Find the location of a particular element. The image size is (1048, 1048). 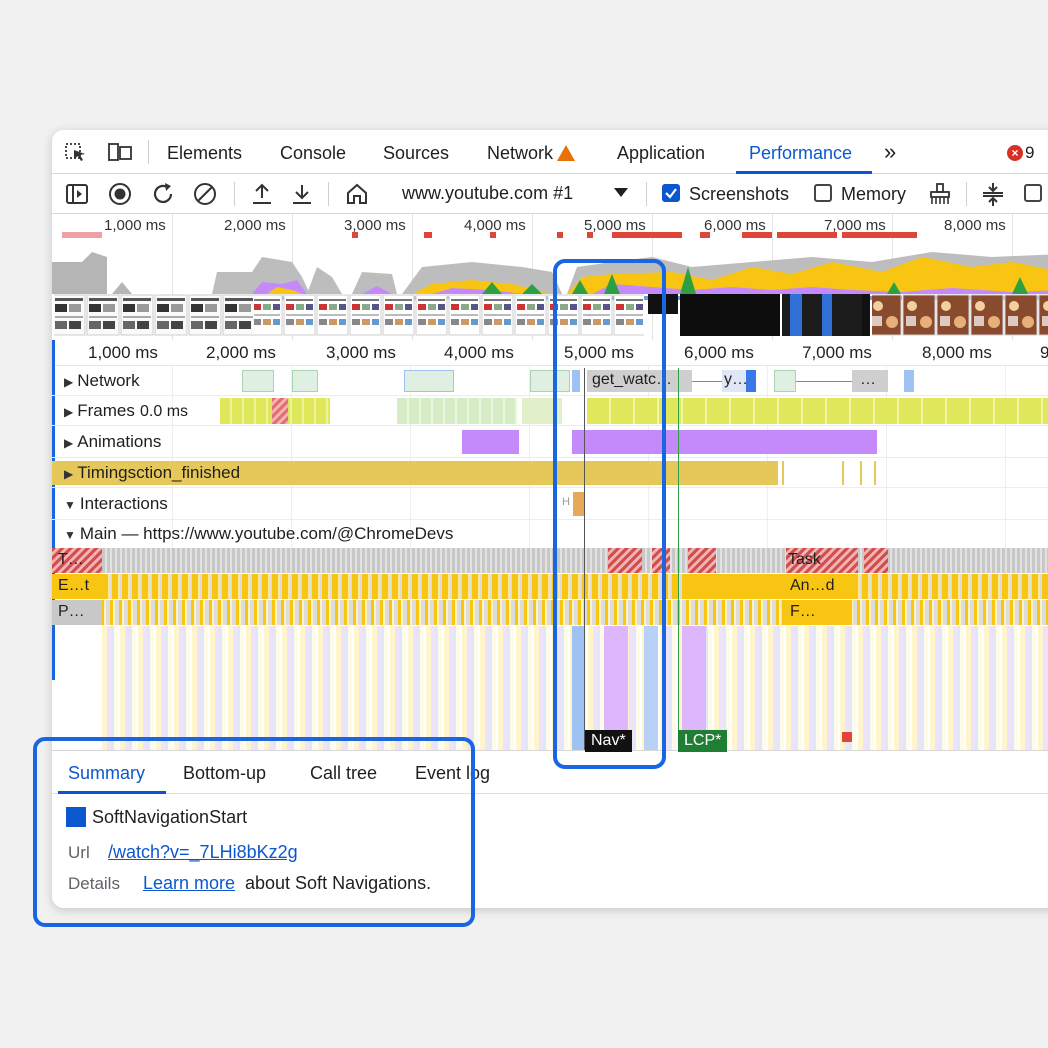

track-interactions: ▼ Interactions H is located at coordinates (550, 504).